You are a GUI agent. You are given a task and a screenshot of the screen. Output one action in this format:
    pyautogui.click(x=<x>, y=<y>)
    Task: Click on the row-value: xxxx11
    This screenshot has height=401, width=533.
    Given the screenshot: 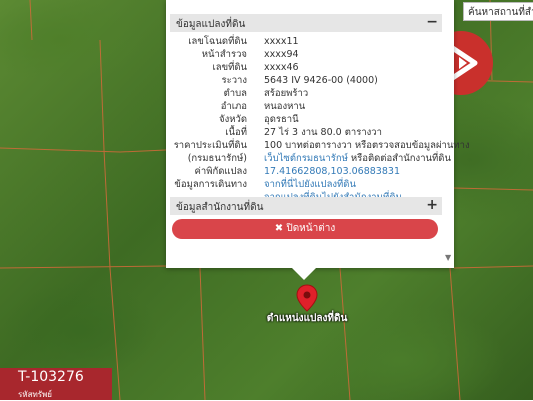 What is the action you would take?
    pyautogui.click(x=281, y=41)
    